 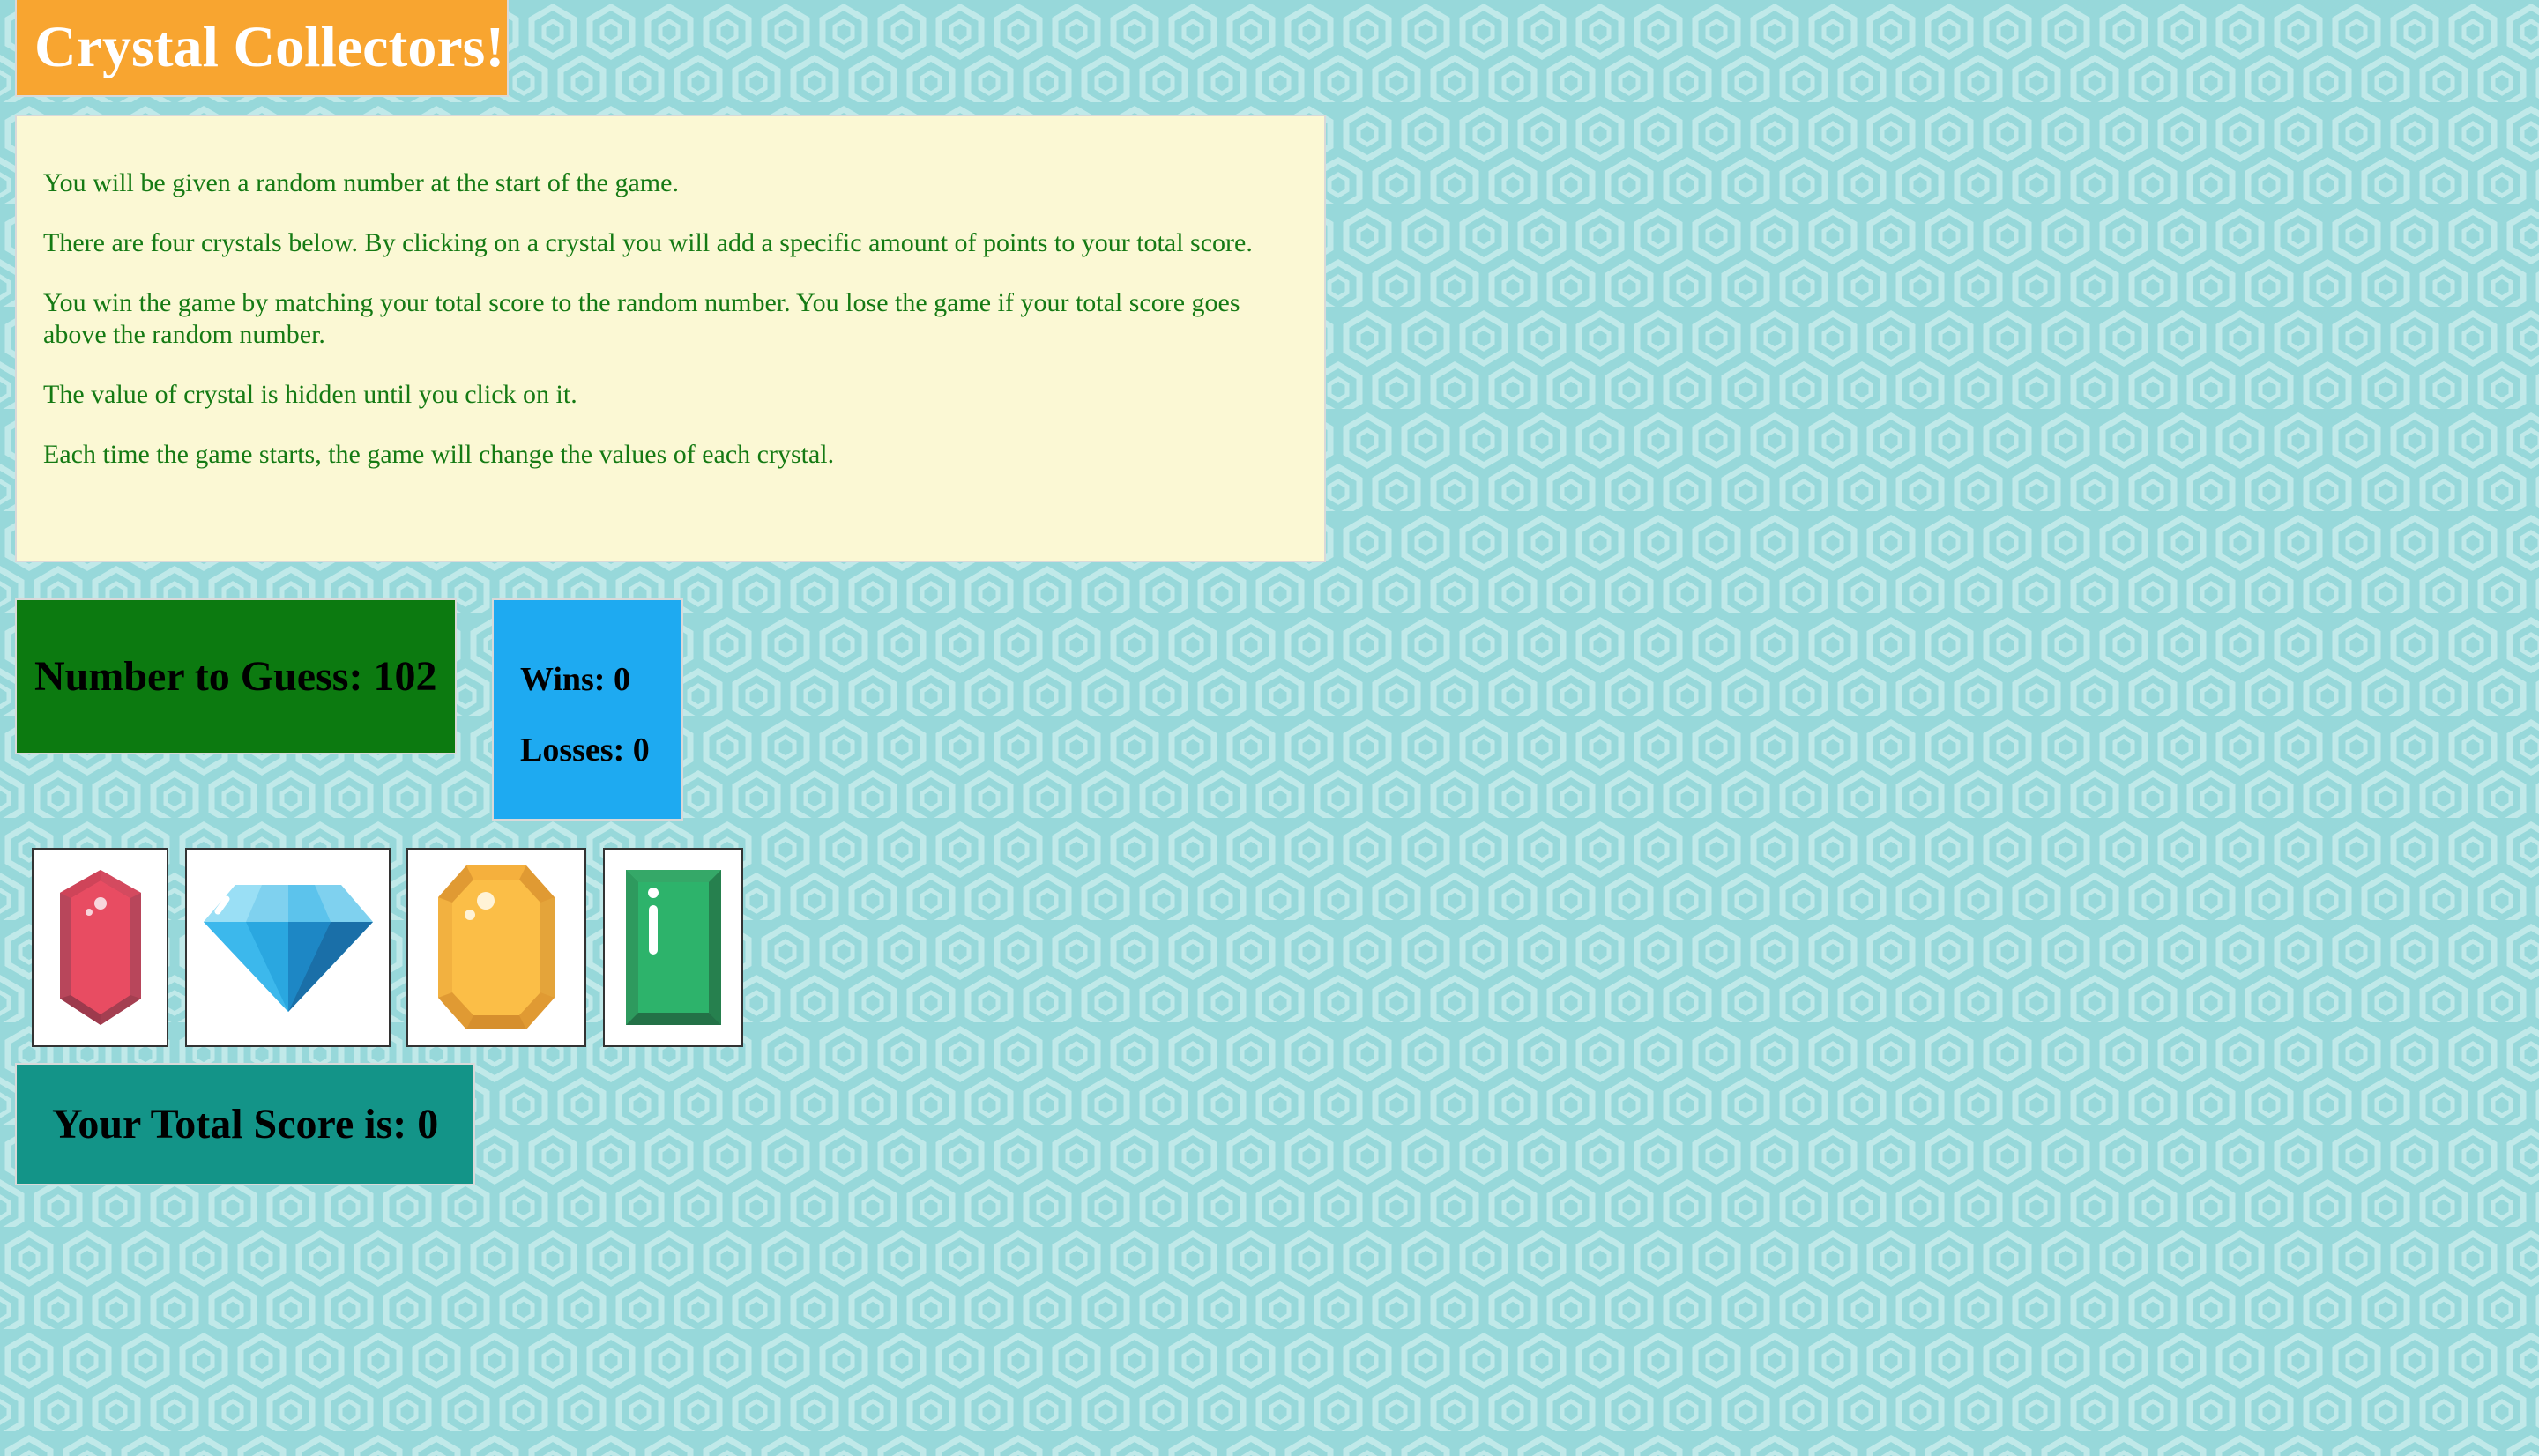 I want to click on red-crystal-button, so click(x=100, y=947).